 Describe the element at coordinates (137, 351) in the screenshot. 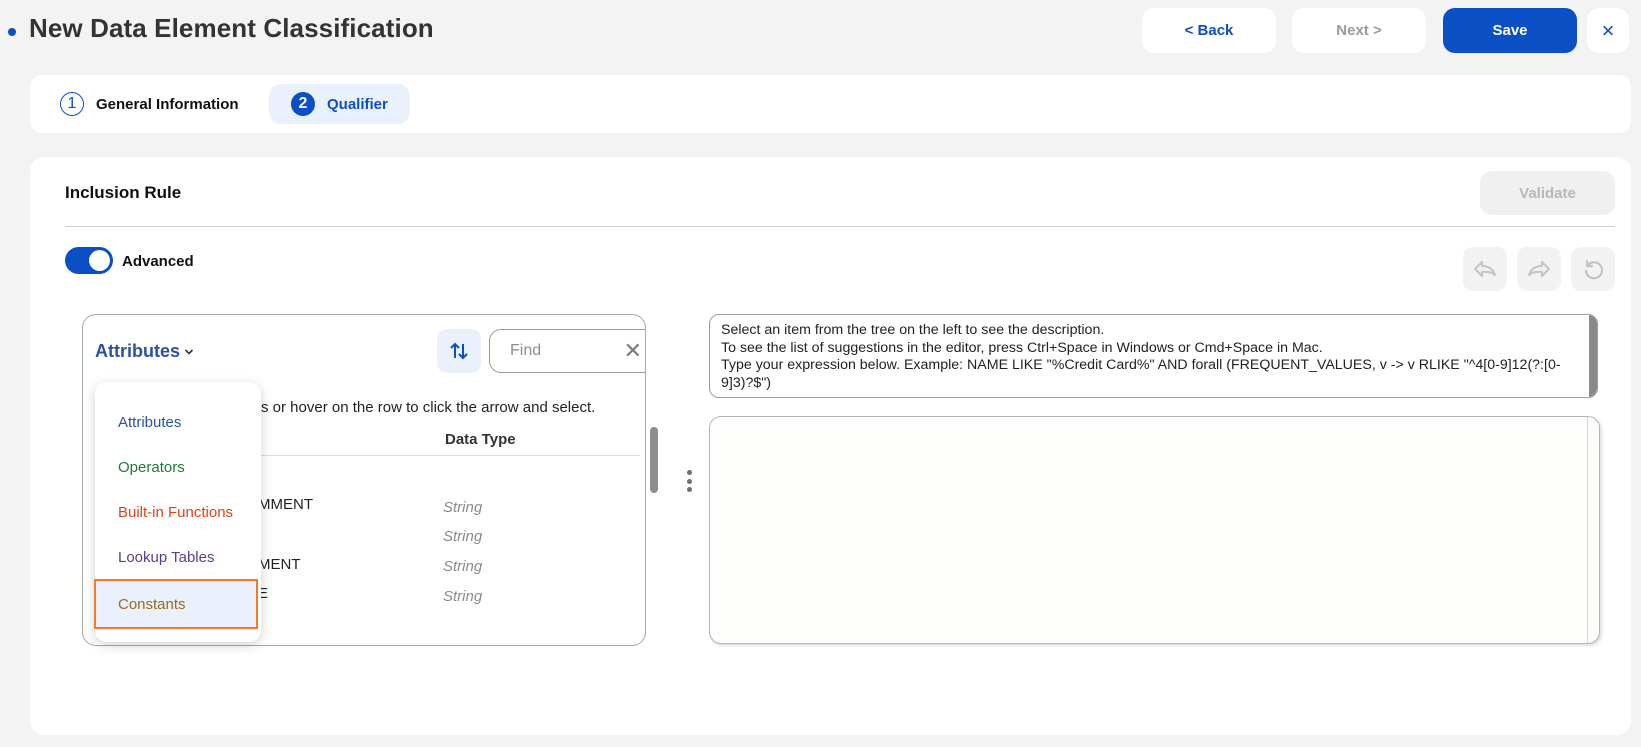

I see `category-selected: Attributes` at that location.